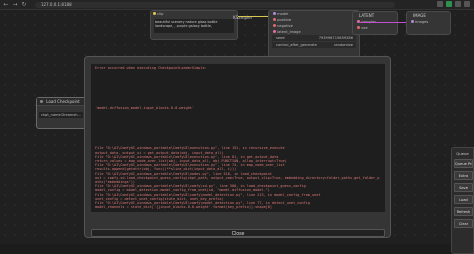 This screenshot has width=474, height=254. I want to click on clip-input-dot, so click(154, 13).